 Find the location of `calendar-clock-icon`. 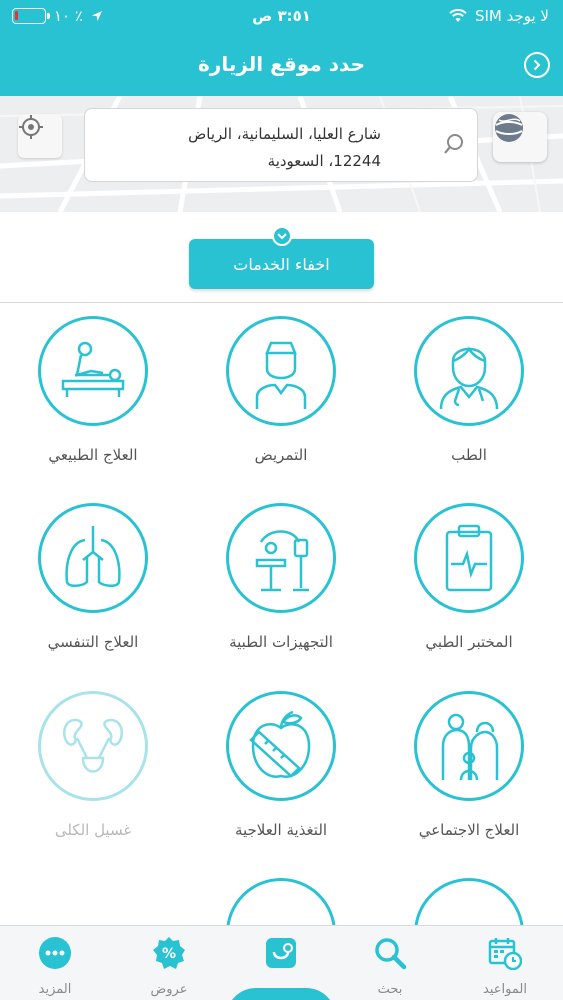

calendar-clock-icon is located at coordinates (505, 954).